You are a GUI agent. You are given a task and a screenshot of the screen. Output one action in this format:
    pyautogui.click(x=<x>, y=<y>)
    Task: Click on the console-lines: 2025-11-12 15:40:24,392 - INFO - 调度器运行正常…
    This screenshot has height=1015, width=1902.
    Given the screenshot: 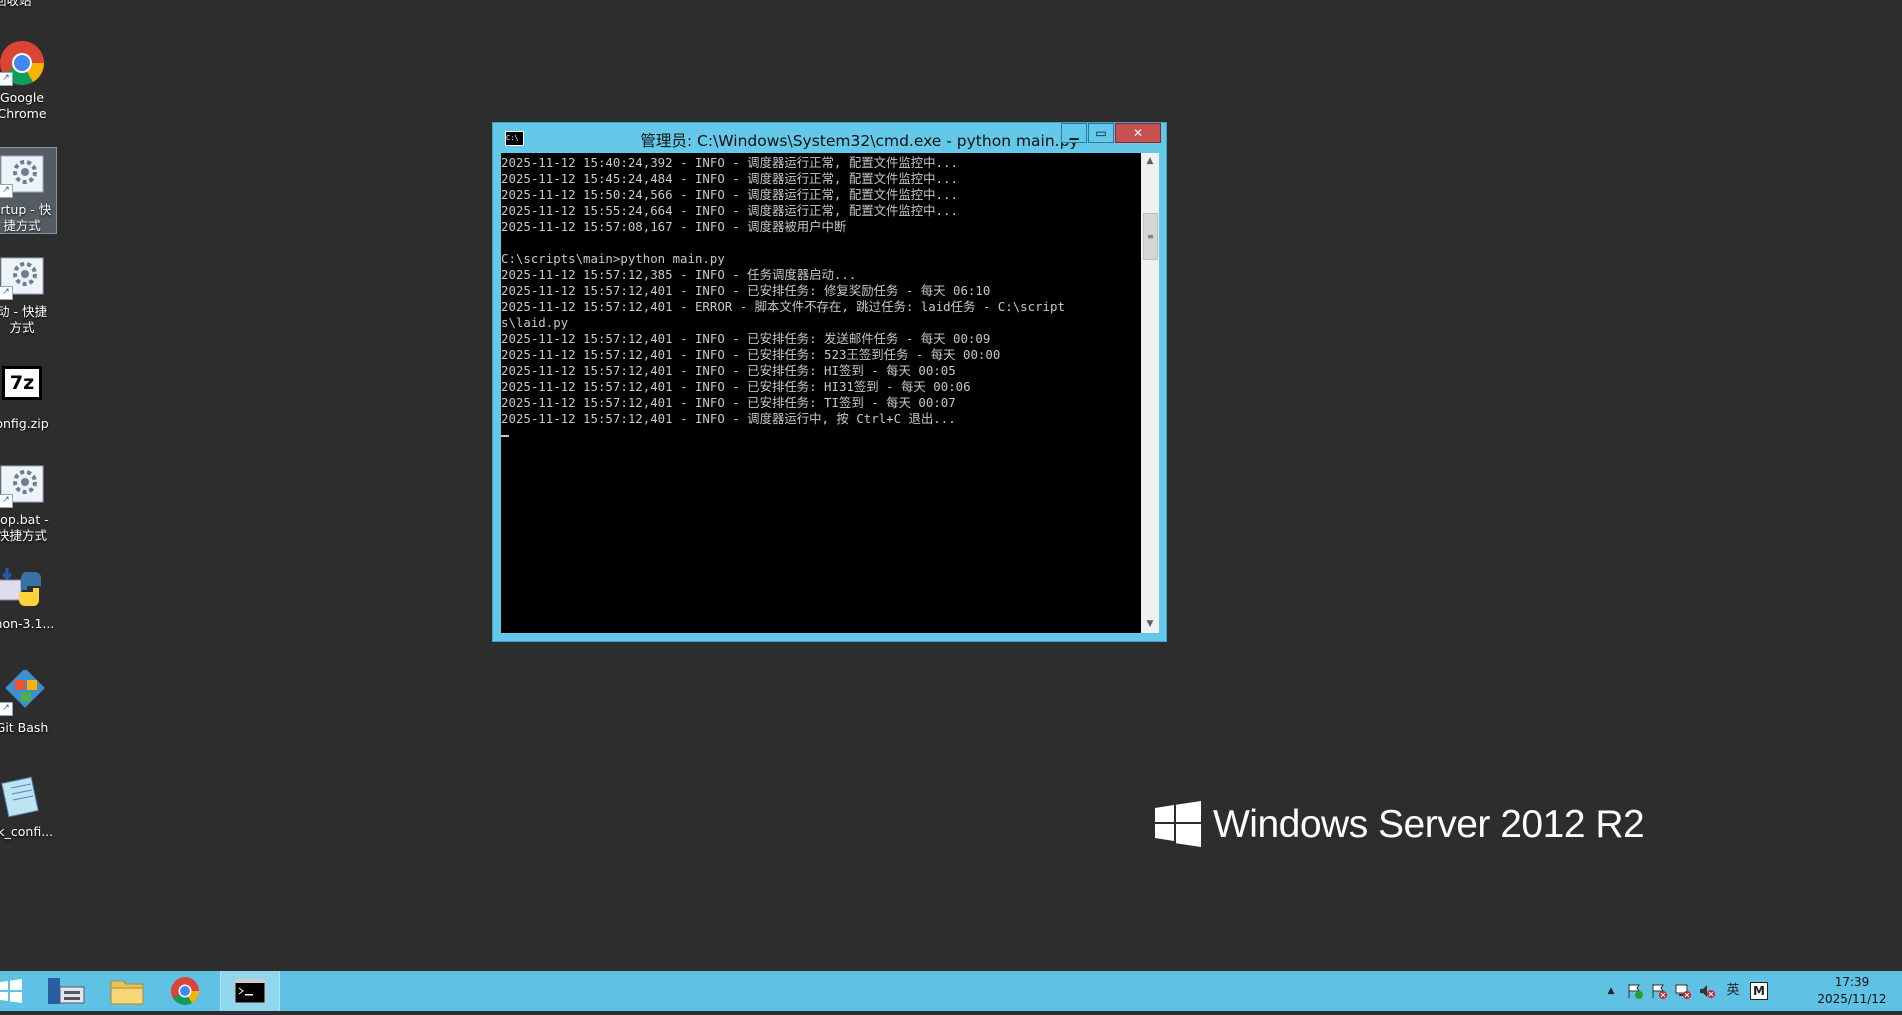 What is the action you would take?
    pyautogui.click(x=821, y=291)
    